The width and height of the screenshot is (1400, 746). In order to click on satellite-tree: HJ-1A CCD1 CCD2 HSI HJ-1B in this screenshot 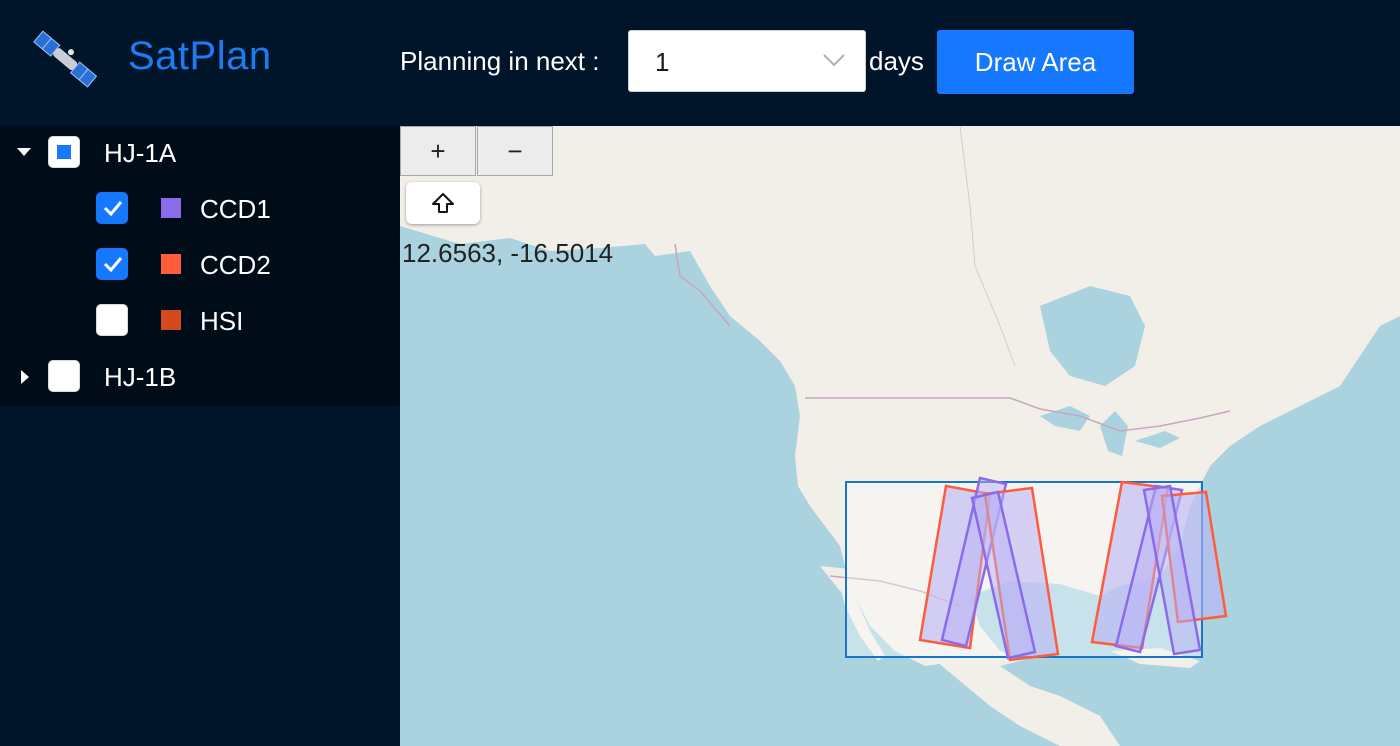, I will do `click(200, 266)`.